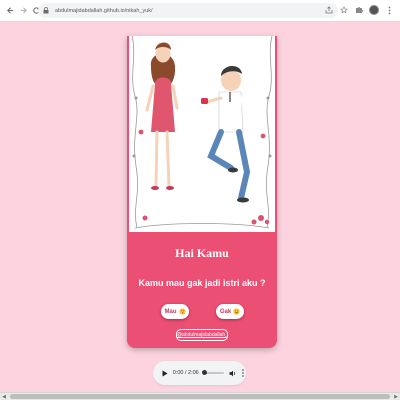  Describe the element at coordinates (202, 335) in the screenshot. I see `credit-link: @abdulmajidabdallah_` at that location.